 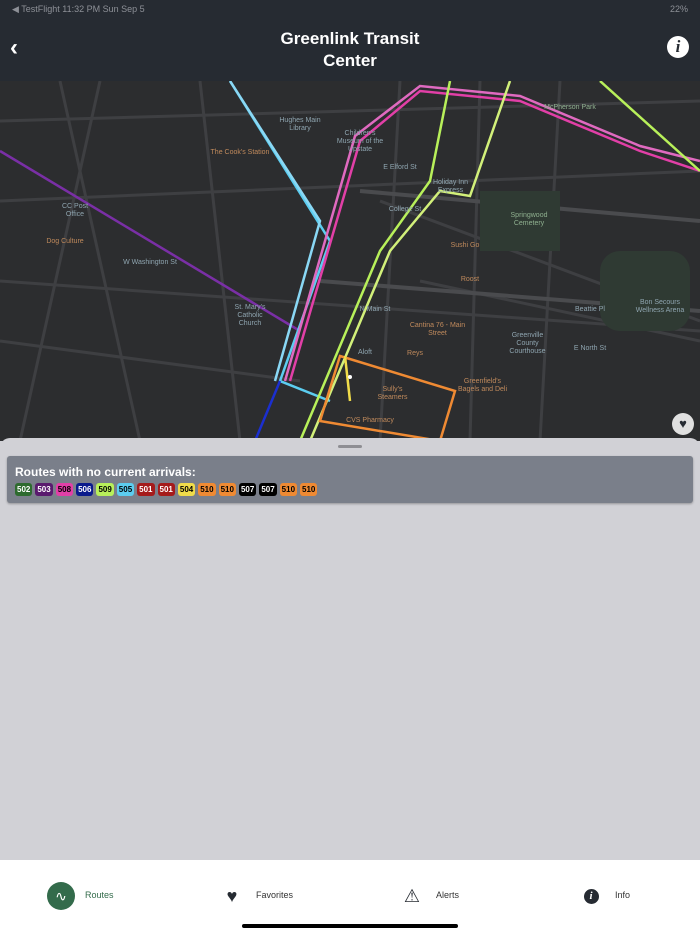 What do you see at coordinates (678, 9) in the screenshot?
I see `battery-level: 22%` at bounding box center [678, 9].